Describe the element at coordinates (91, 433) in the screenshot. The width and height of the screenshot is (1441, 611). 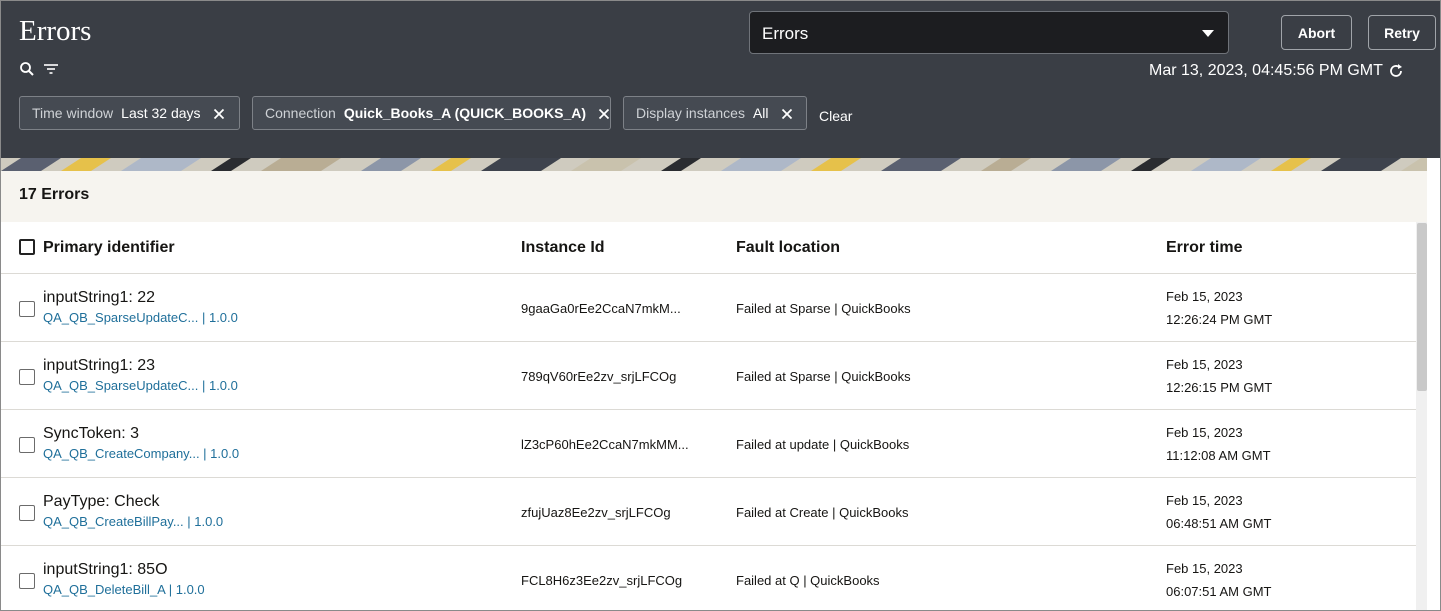
I see `primary-identifier: SyncToken: 3` at that location.